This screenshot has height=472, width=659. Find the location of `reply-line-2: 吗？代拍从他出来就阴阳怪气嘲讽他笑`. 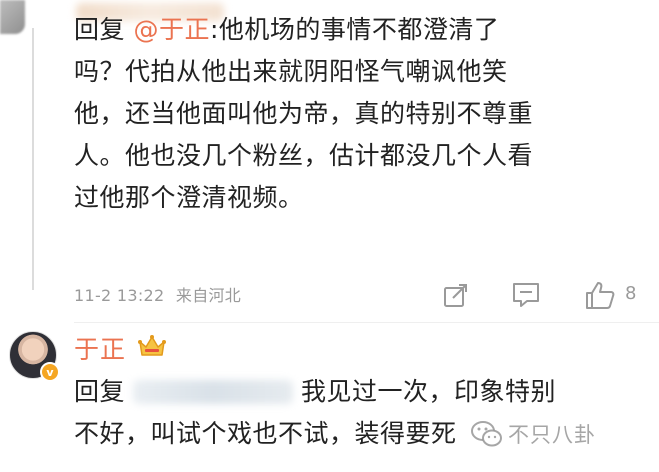

reply-line-2: 吗？代拍从他出来就阴阳怪气嘲讽他笑 is located at coordinates (291, 71).